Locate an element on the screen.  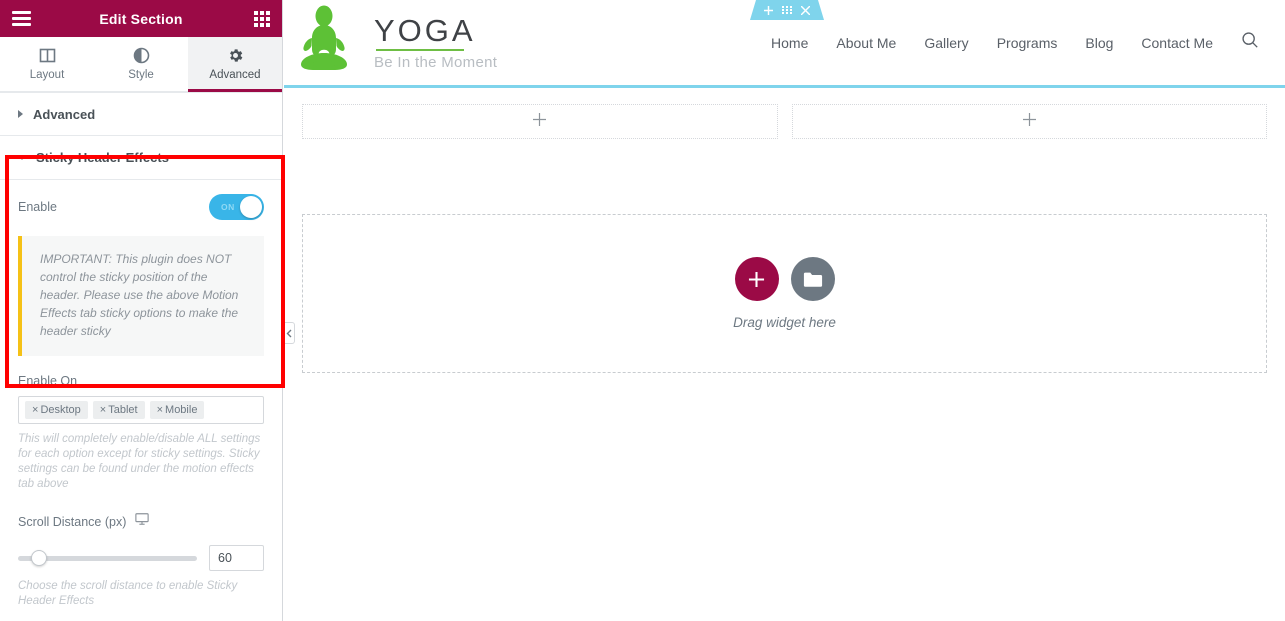
panel-title: Edit Section is located at coordinates (141, 18).